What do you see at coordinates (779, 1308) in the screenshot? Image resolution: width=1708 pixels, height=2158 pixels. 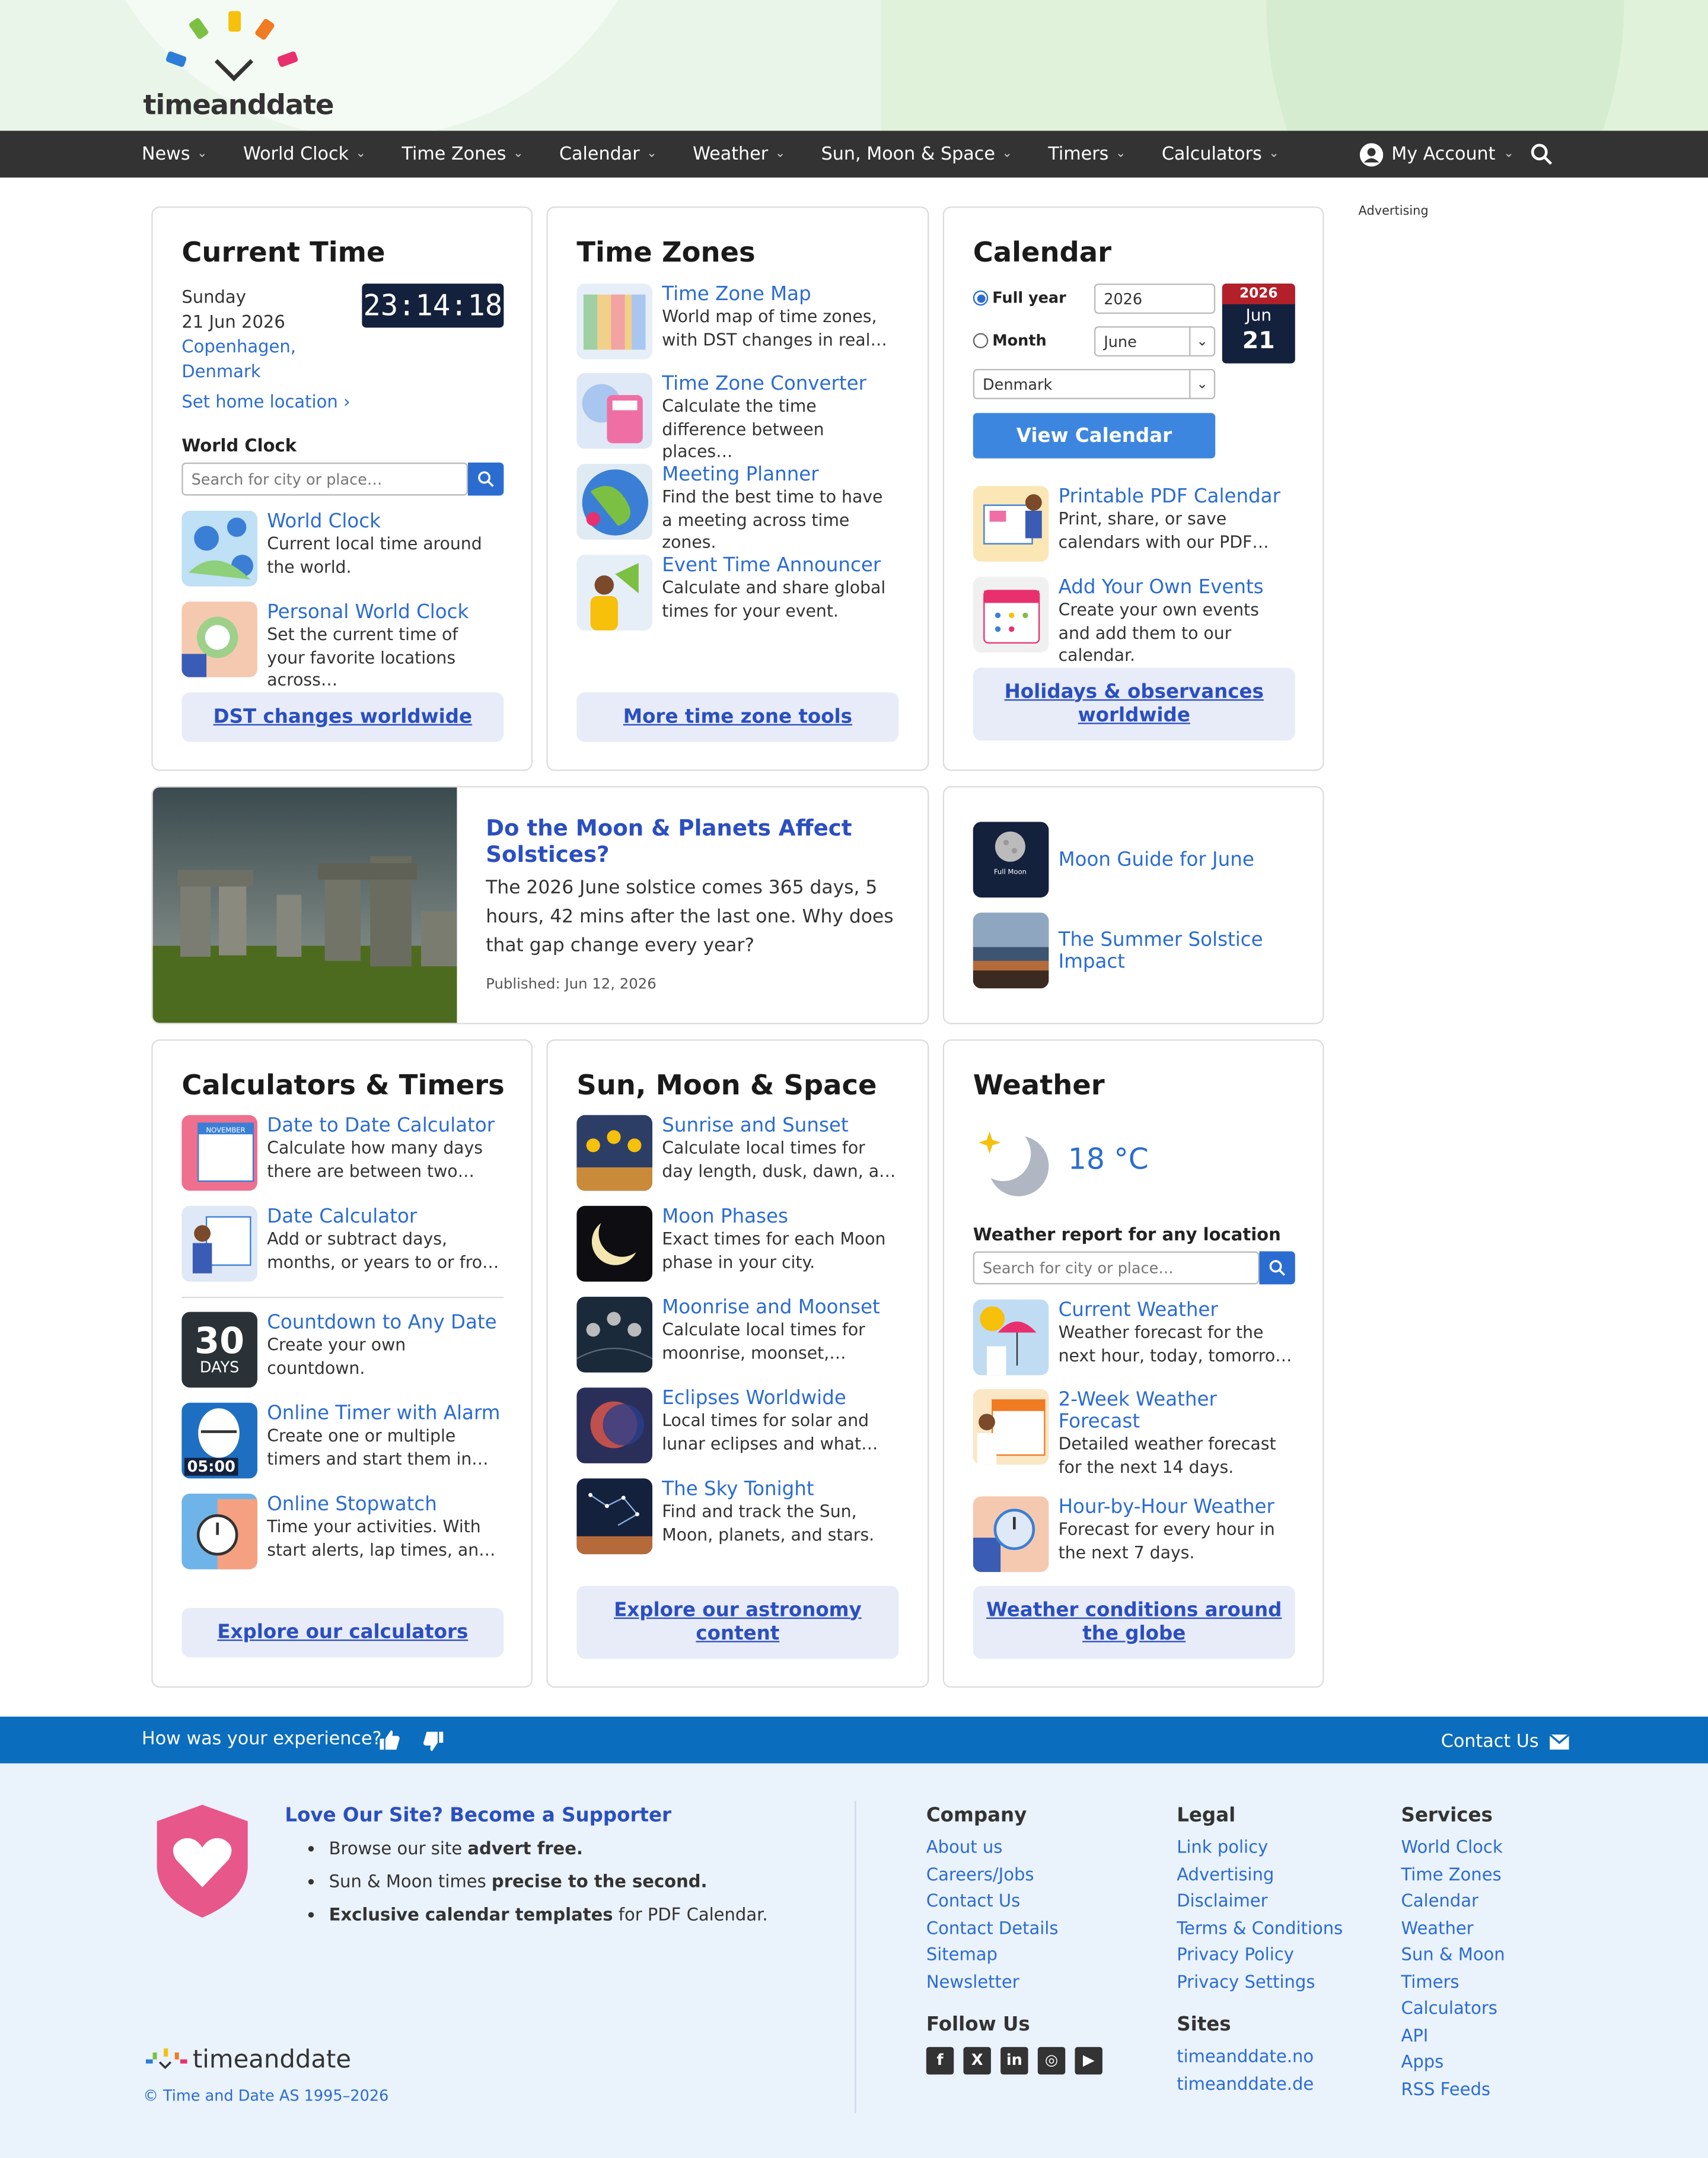 I see `moonrise-moonset-link: Moonrise and Moonset` at bounding box center [779, 1308].